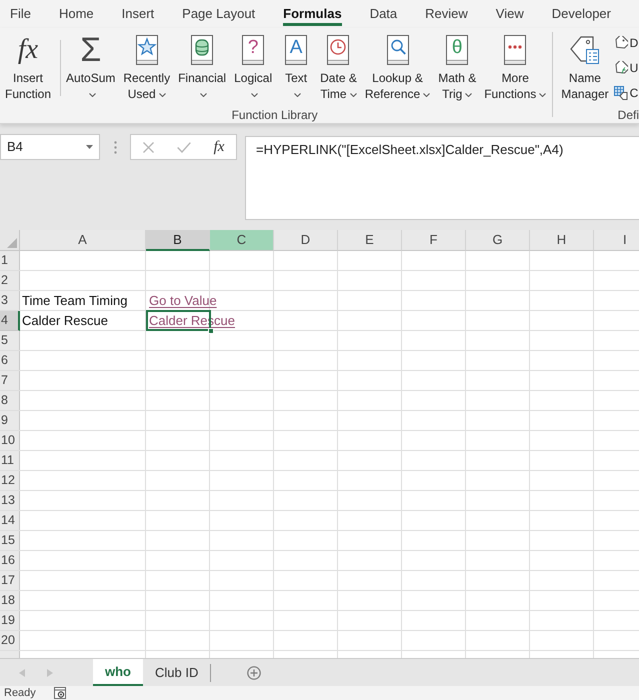 The width and height of the screenshot is (639, 700). What do you see at coordinates (515, 68) in the screenshot?
I see `ribbon-button: More Functions` at bounding box center [515, 68].